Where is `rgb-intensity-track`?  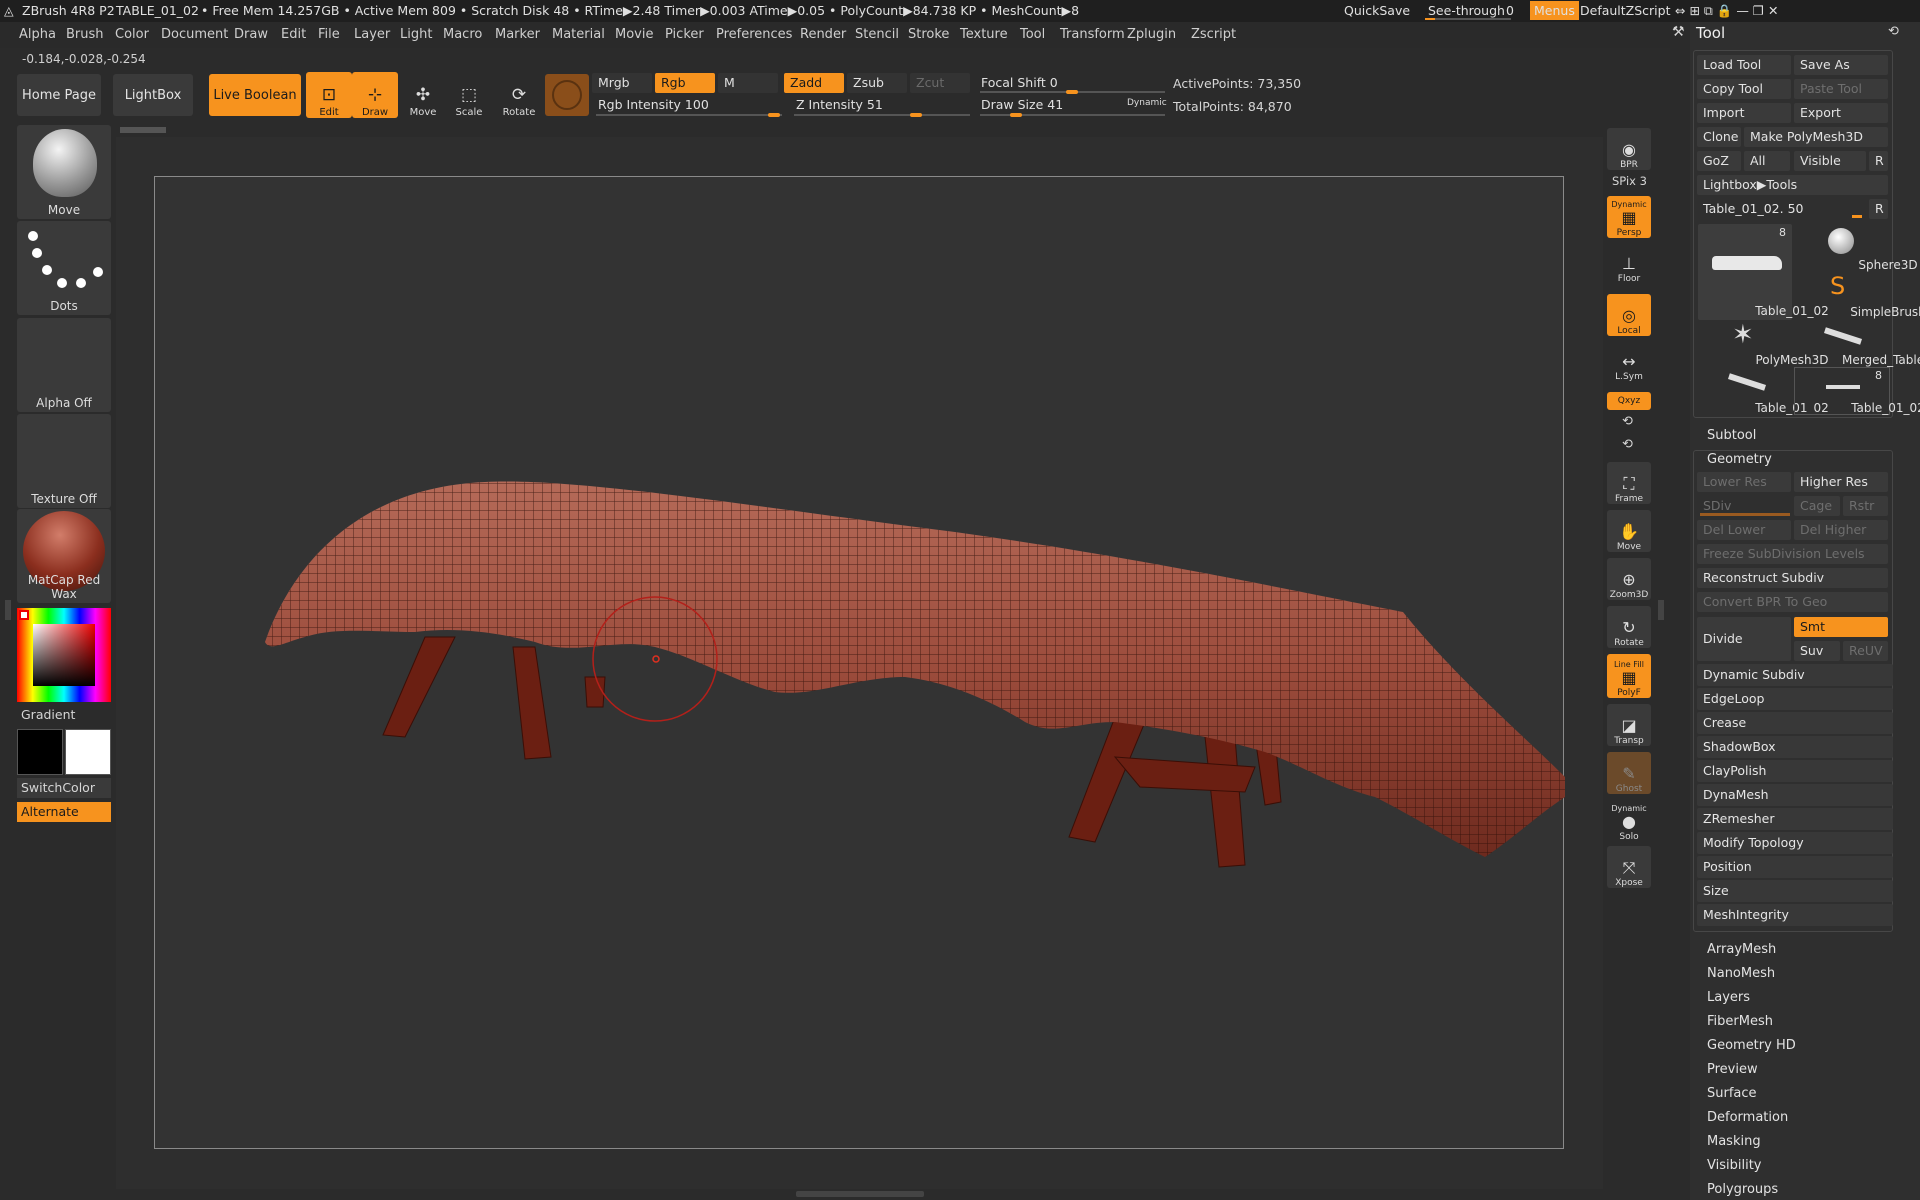 rgb-intensity-track is located at coordinates (689, 115).